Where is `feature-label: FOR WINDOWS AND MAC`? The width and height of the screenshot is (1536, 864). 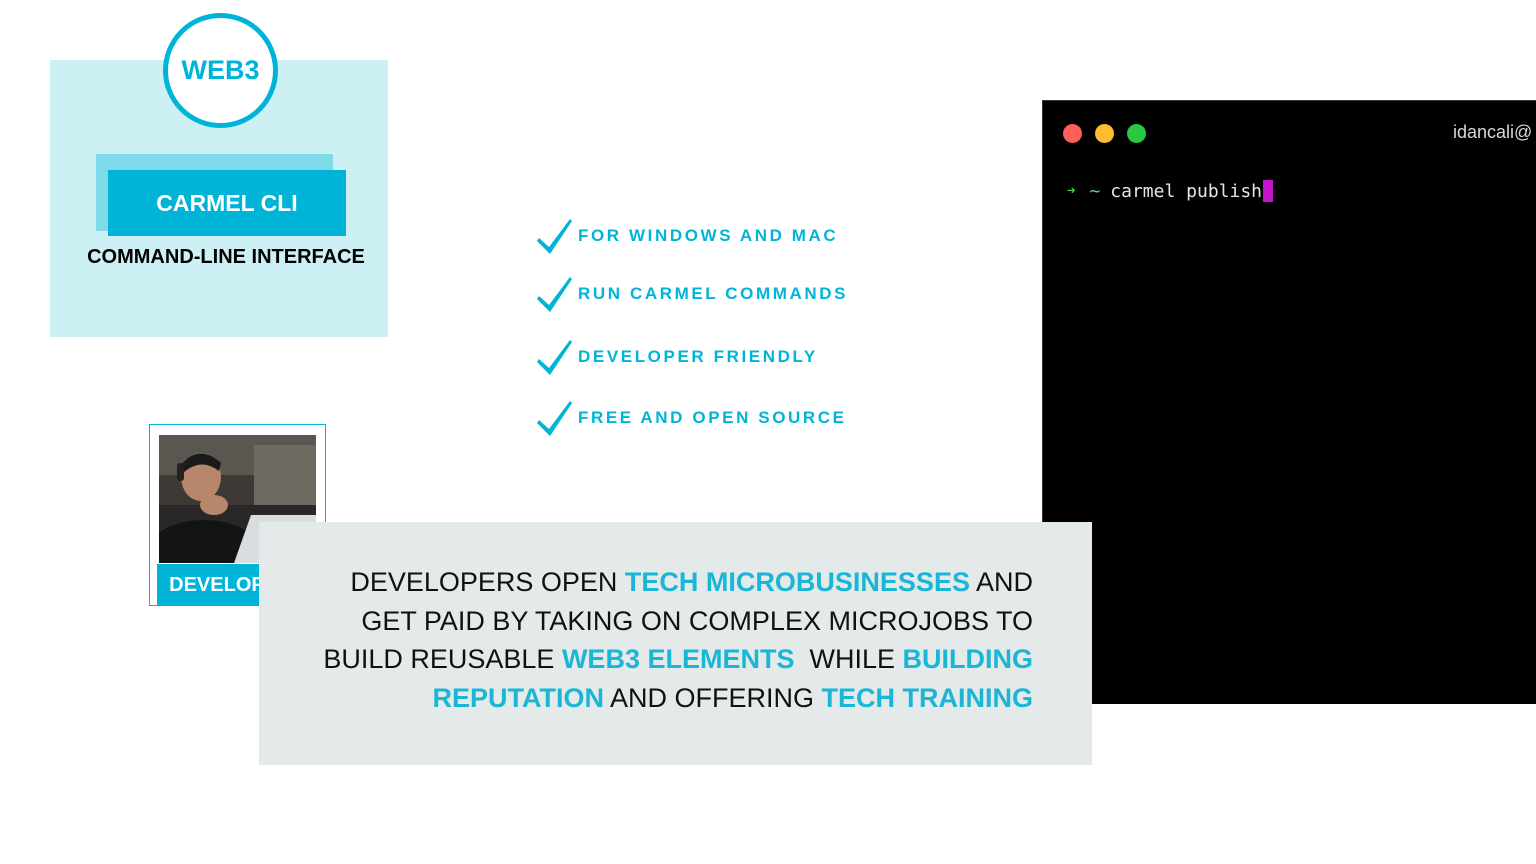 feature-label: FOR WINDOWS AND MAC is located at coordinates (708, 235).